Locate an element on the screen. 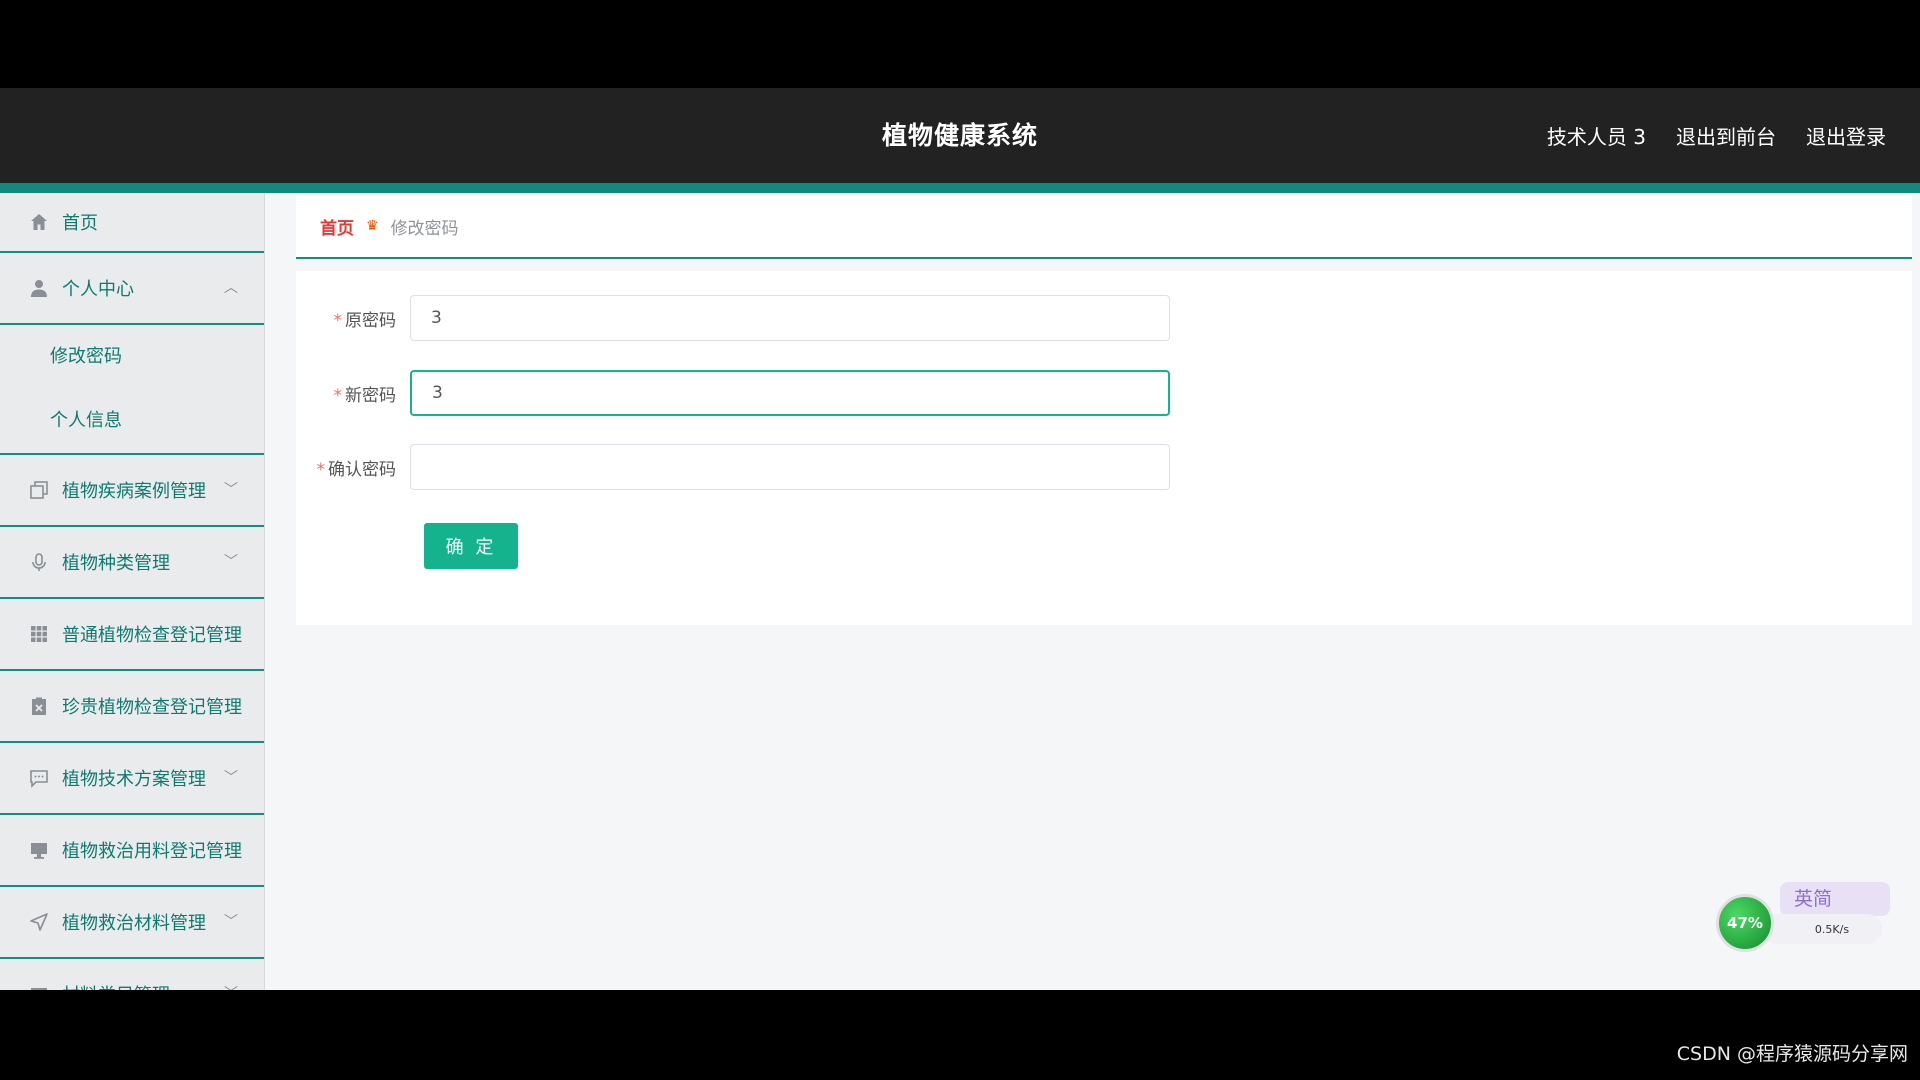 The height and width of the screenshot is (1080, 1920). sidebar: 首页 个人中心 ︿ 修改密码 个人信息 植物疾病案例管理 ﹀ 植物种类管理 ﹀ is located at coordinates (132, 591).